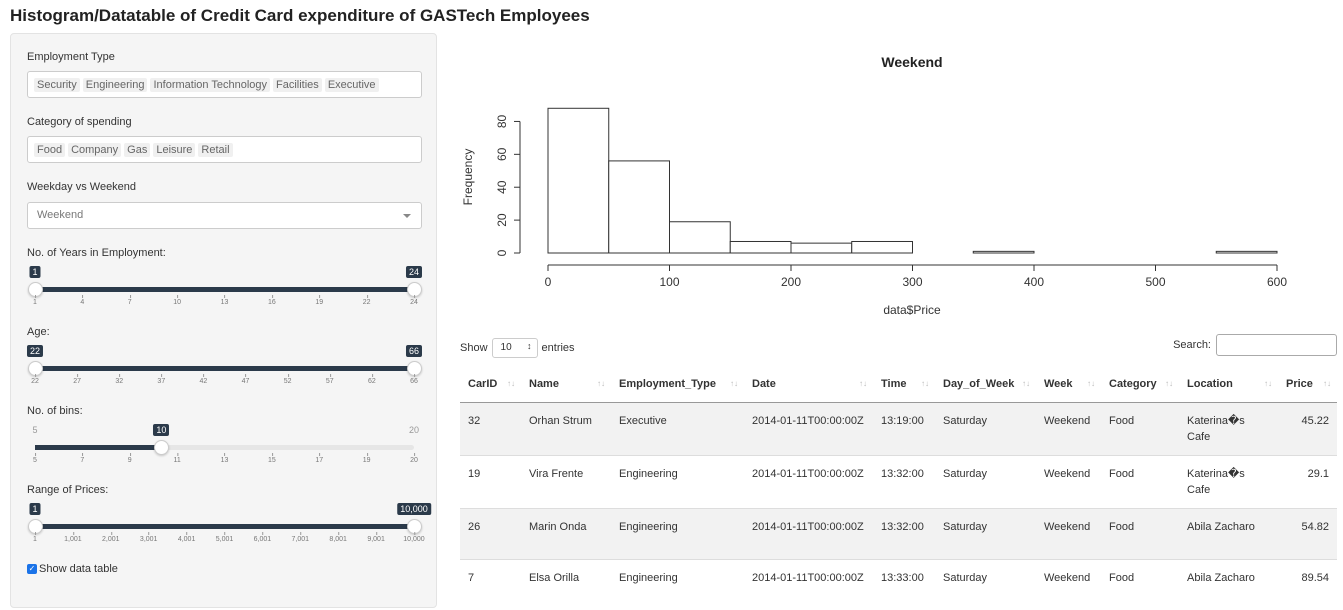 This screenshot has width=1343, height=610. I want to click on slider-tick-label: 22, so click(366, 300).